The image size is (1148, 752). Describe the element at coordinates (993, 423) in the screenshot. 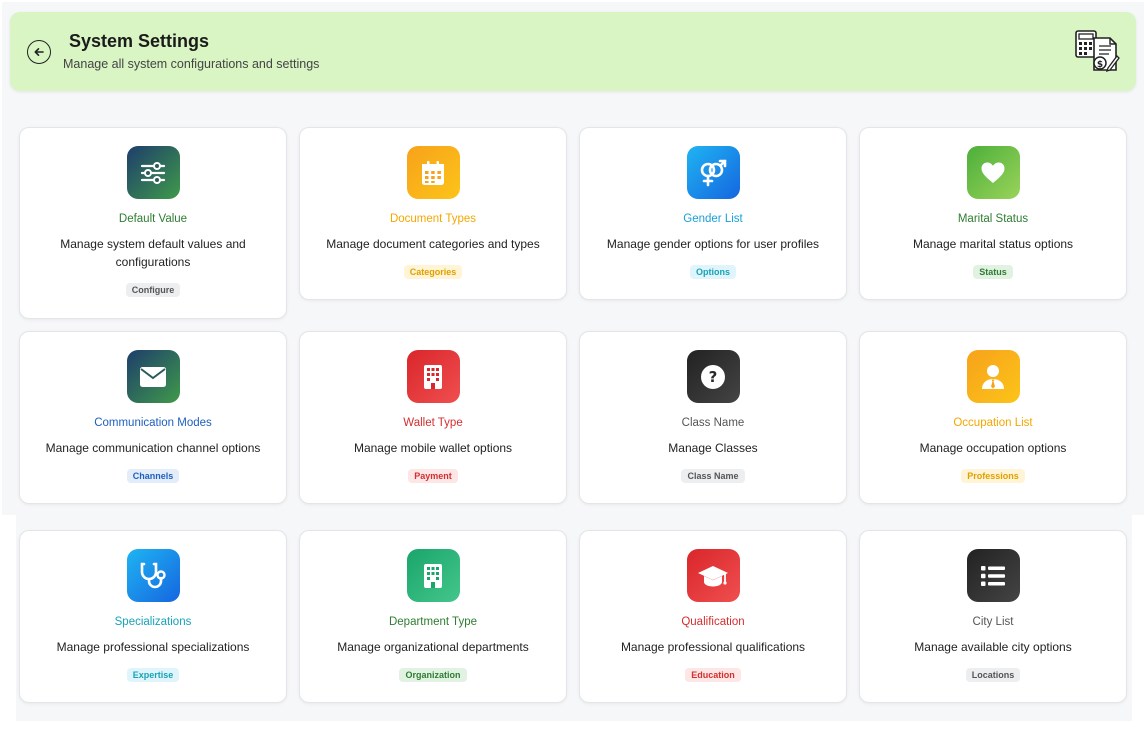

I see `card-title: Occupation List` at that location.